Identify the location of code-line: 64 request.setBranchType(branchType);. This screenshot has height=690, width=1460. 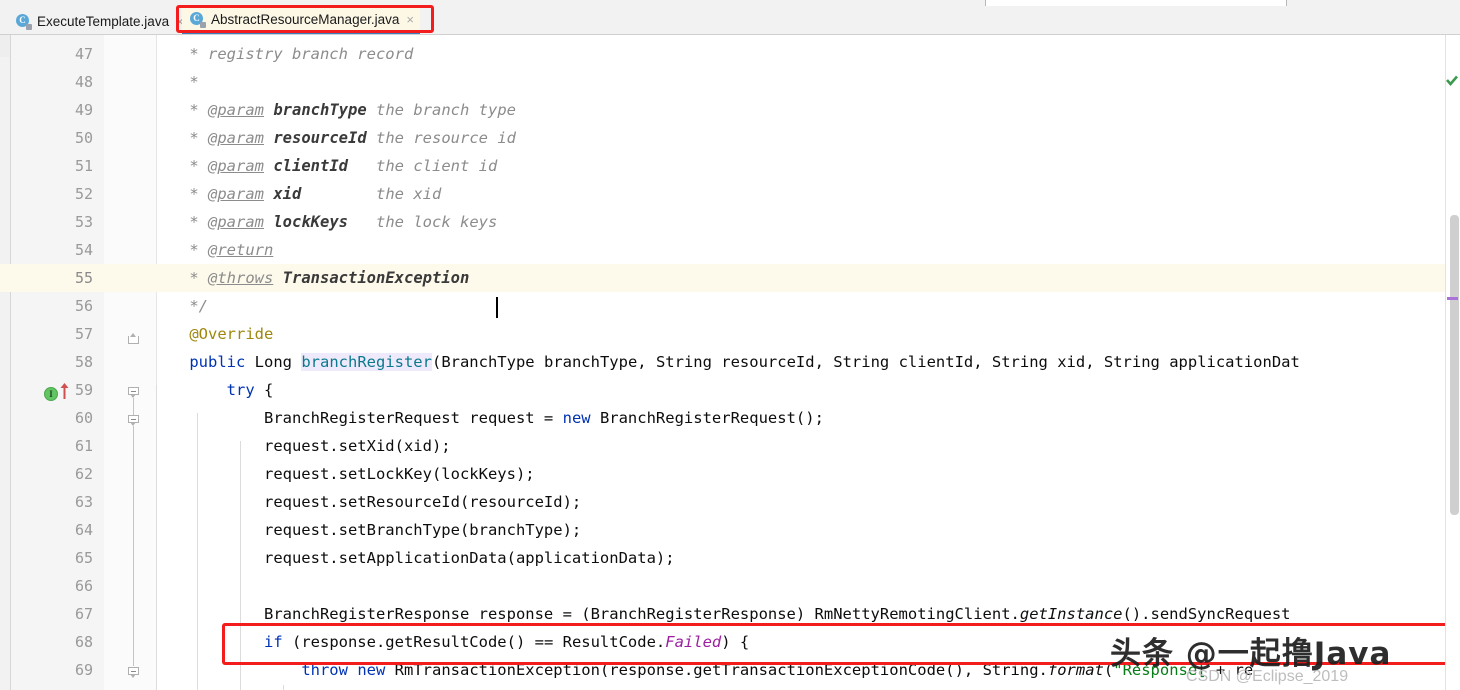
(730, 530).